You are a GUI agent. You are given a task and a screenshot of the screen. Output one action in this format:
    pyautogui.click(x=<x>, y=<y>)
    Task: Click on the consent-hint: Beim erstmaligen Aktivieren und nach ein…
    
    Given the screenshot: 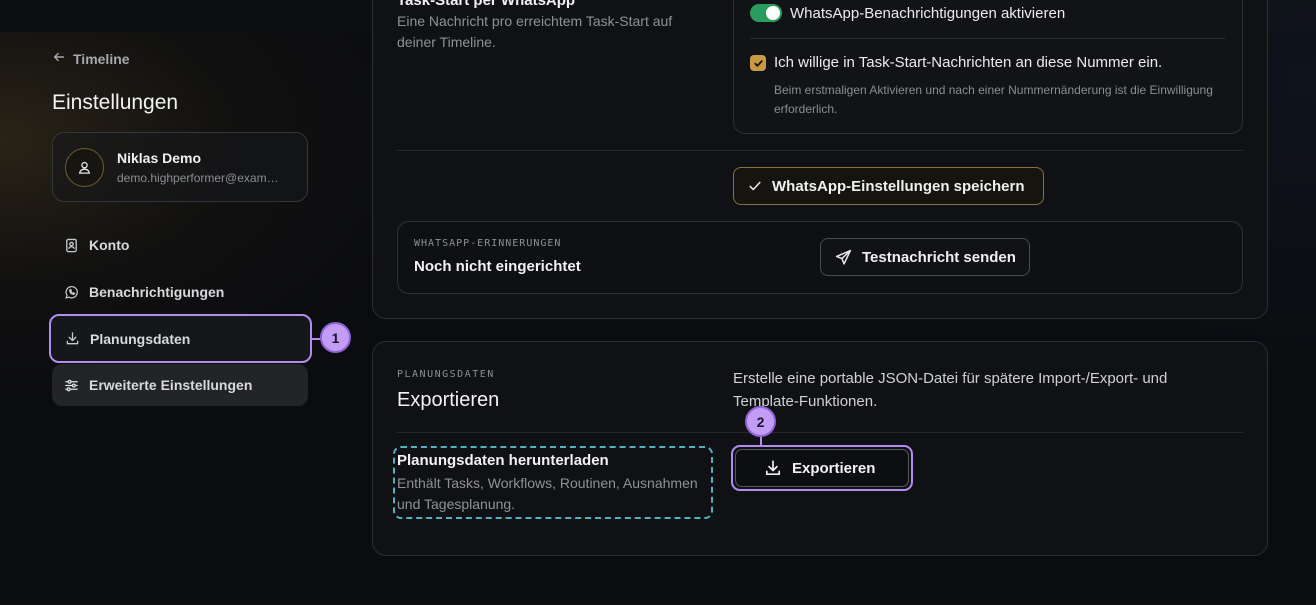 What is the action you would take?
    pyautogui.click(x=993, y=99)
    